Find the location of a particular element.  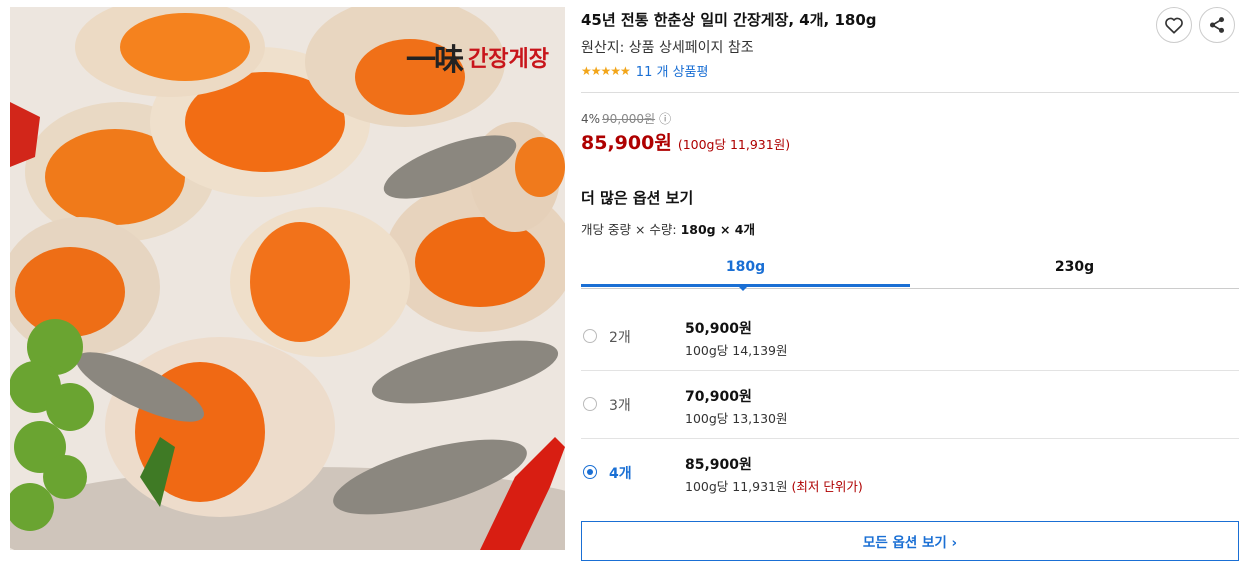

discount-row: 4% 90,000원 ⓘ is located at coordinates (626, 118).